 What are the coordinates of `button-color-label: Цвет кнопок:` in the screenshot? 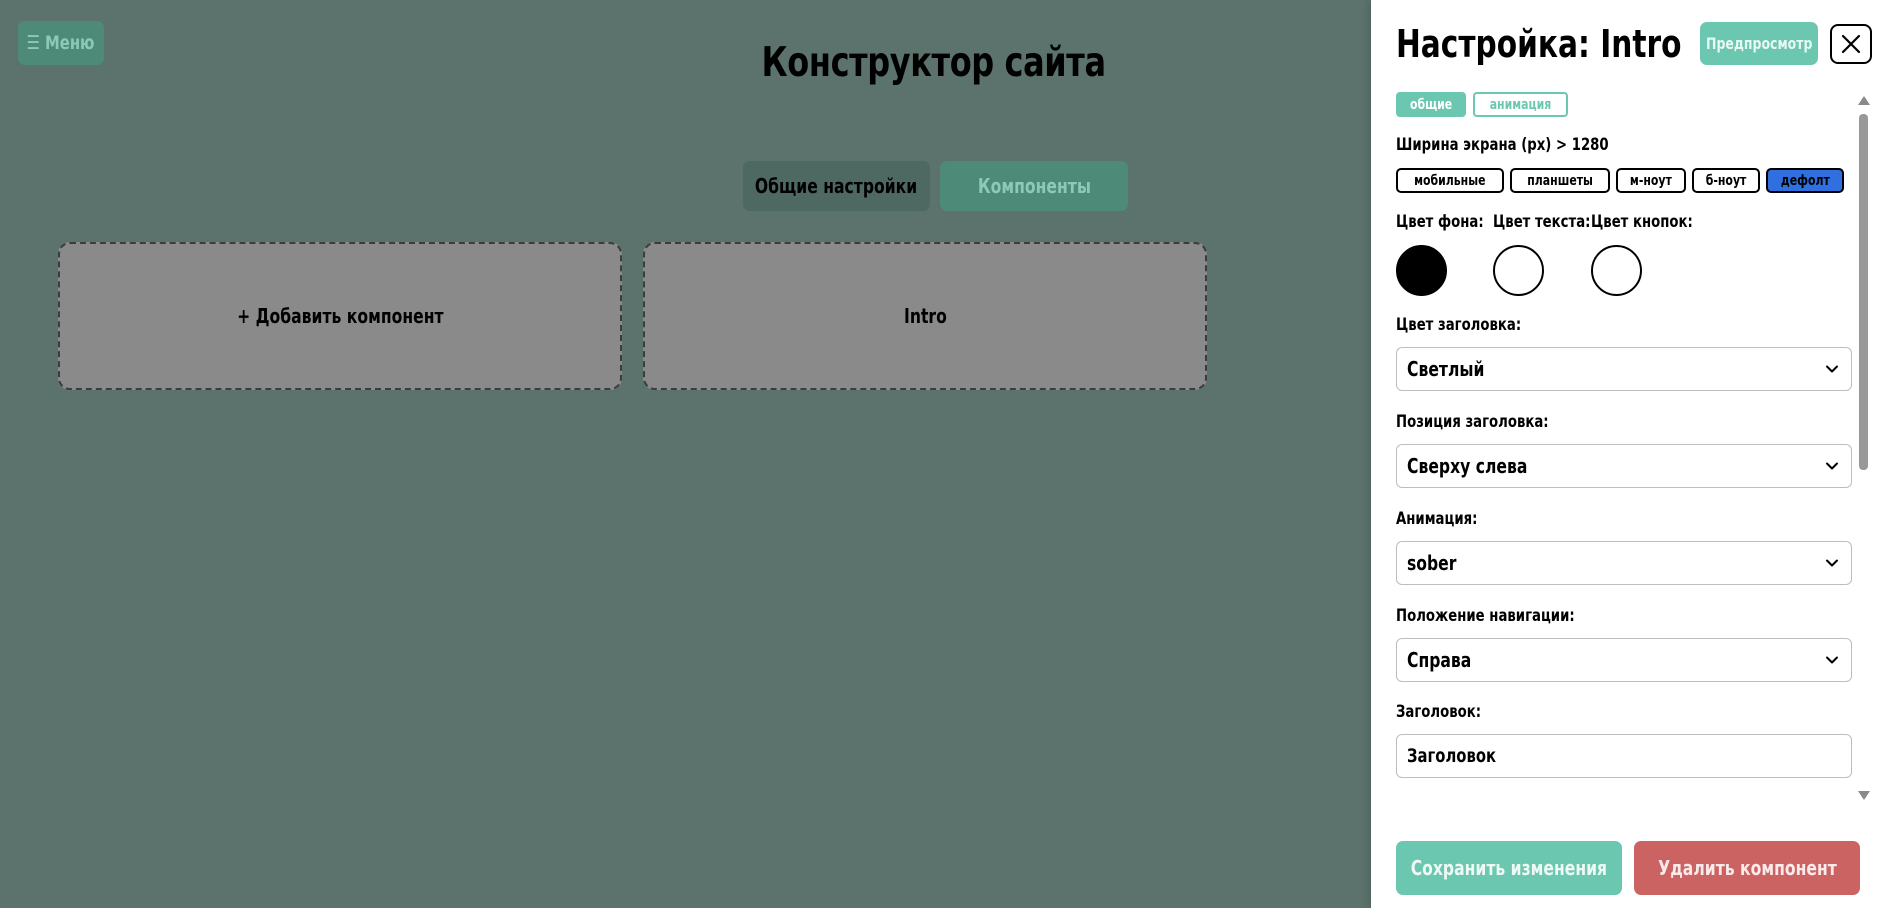 It's located at (1642, 222).